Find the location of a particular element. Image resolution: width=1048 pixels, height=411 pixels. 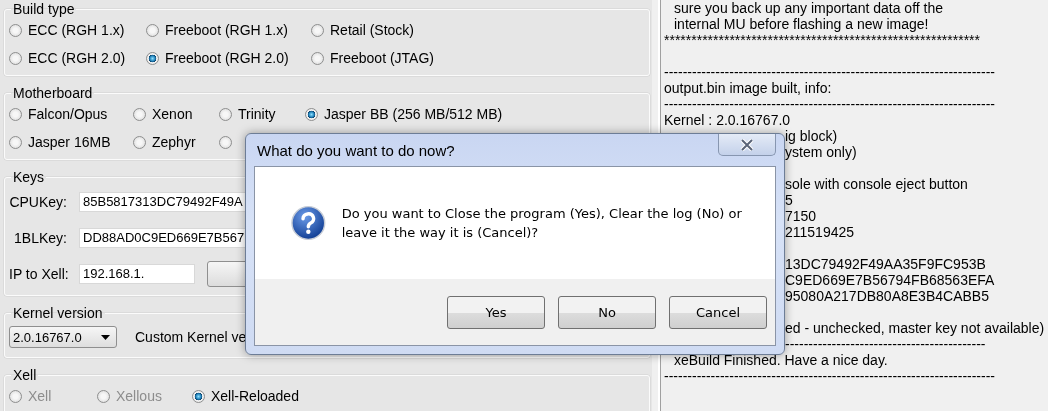

log-line: 13DC79492F49AA35F9FC953B is located at coordinates (885, 264).